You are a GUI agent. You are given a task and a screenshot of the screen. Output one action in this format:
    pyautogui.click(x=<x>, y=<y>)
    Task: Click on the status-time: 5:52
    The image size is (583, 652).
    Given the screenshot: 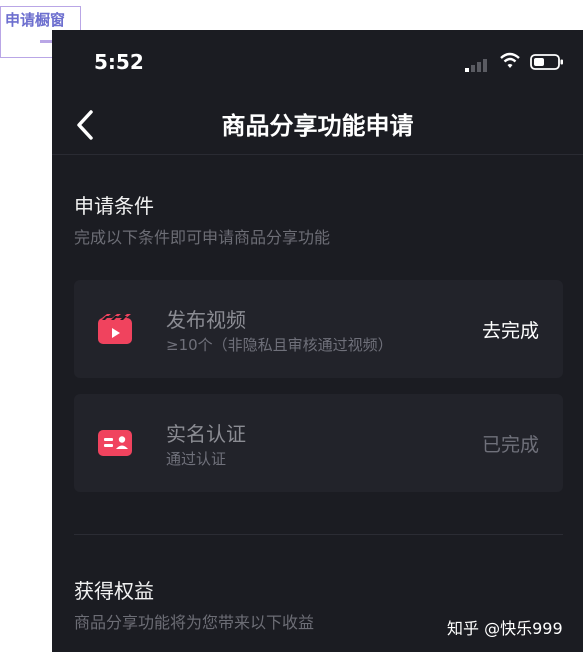 What is the action you would take?
    pyautogui.click(x=119, y=62)
    